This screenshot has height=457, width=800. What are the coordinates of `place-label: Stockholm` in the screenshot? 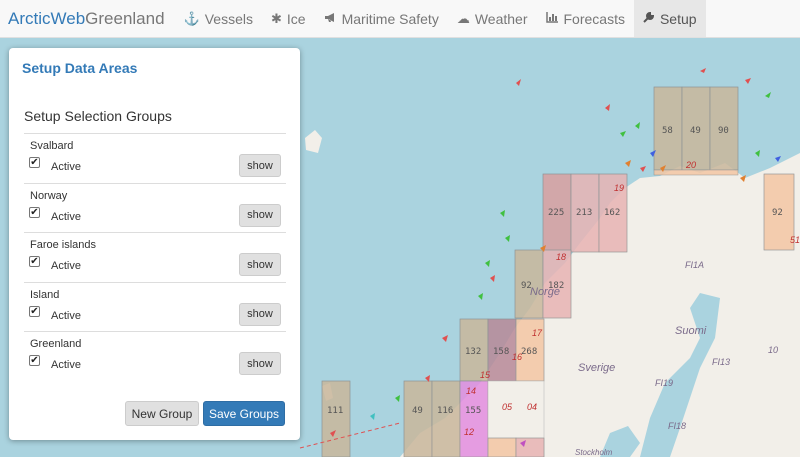 It's located at (594, 452).